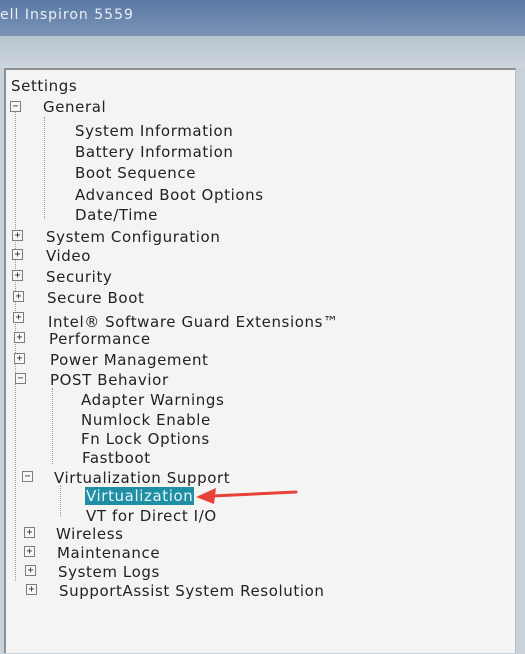 The height and width of the screenshot is (654, 525). I want to click on tree-node-performance: Performance, so click(100, 339).